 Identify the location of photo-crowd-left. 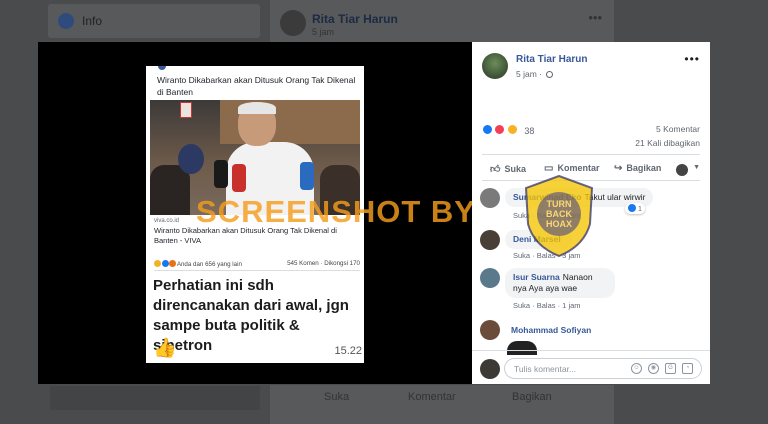
(170, 190).